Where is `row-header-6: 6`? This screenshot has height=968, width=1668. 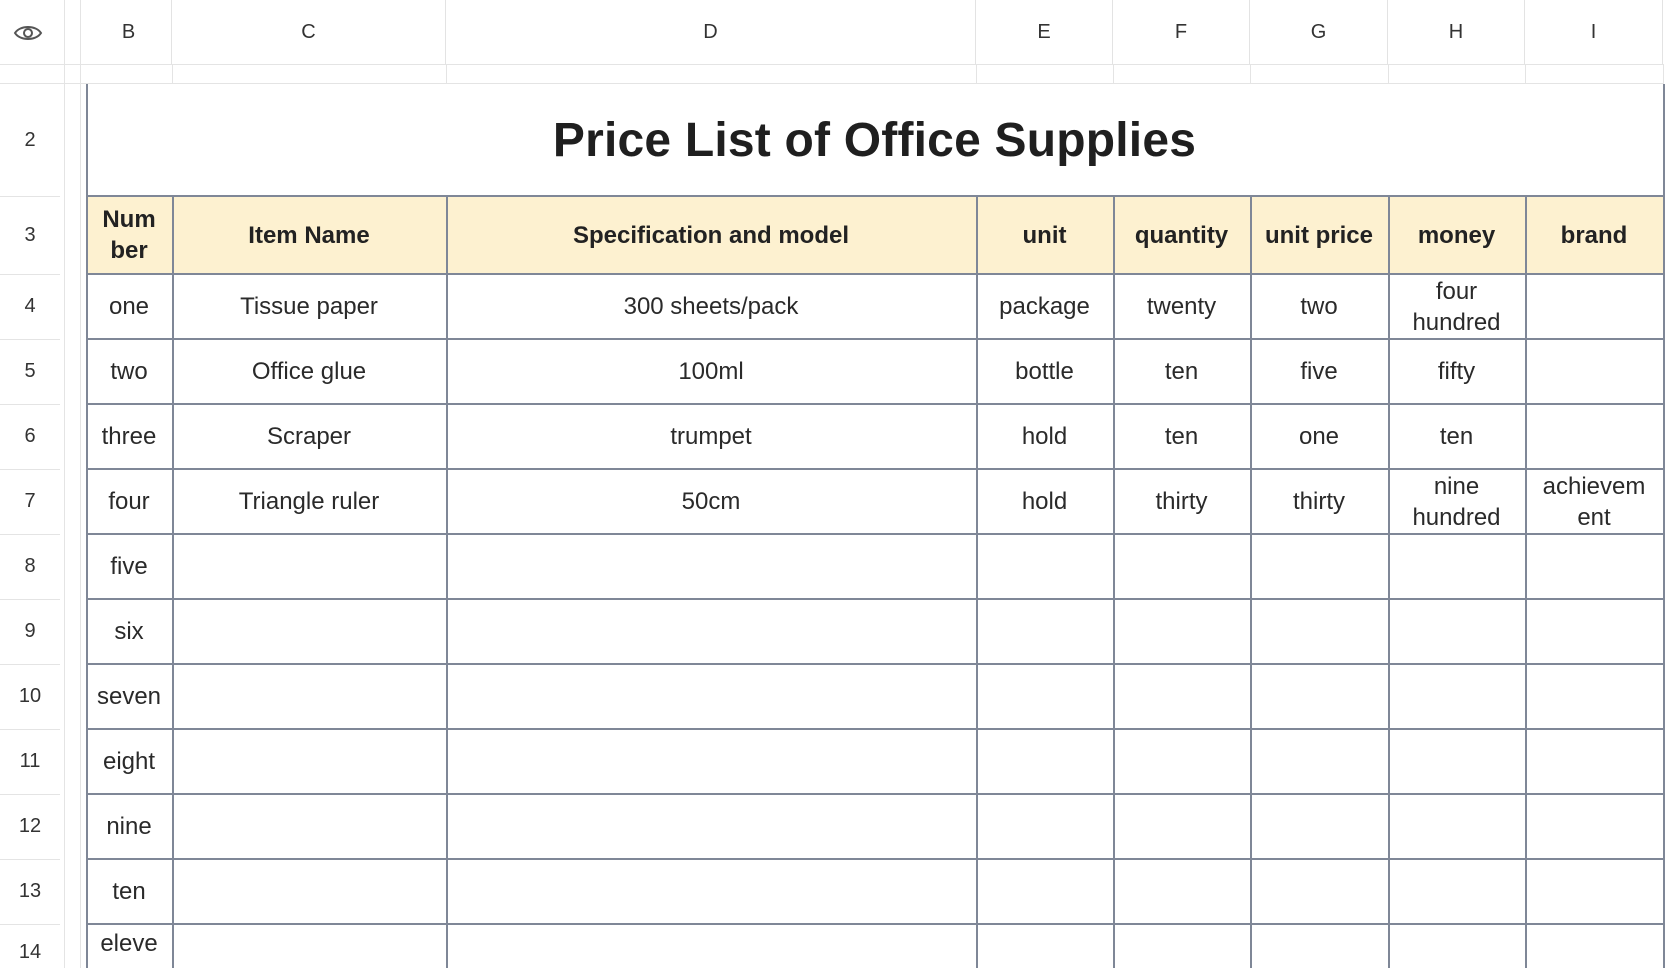
row-header-6: 6 is located at coordinates (30, 436).